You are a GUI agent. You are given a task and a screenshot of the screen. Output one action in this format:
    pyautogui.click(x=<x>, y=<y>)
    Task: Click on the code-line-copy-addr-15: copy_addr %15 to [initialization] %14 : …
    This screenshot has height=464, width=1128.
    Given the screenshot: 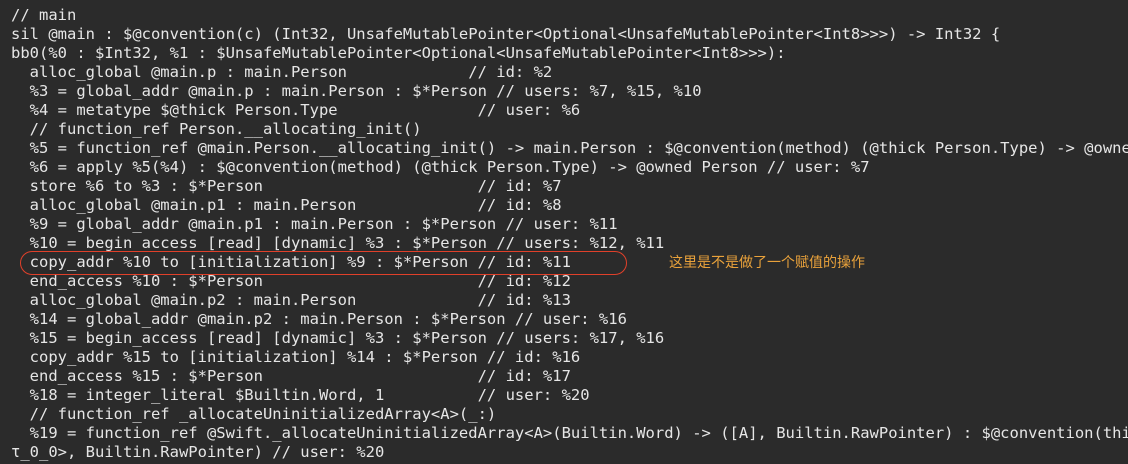 What is the action you would take?
    pyautogui.click(x=296, y=357)
    